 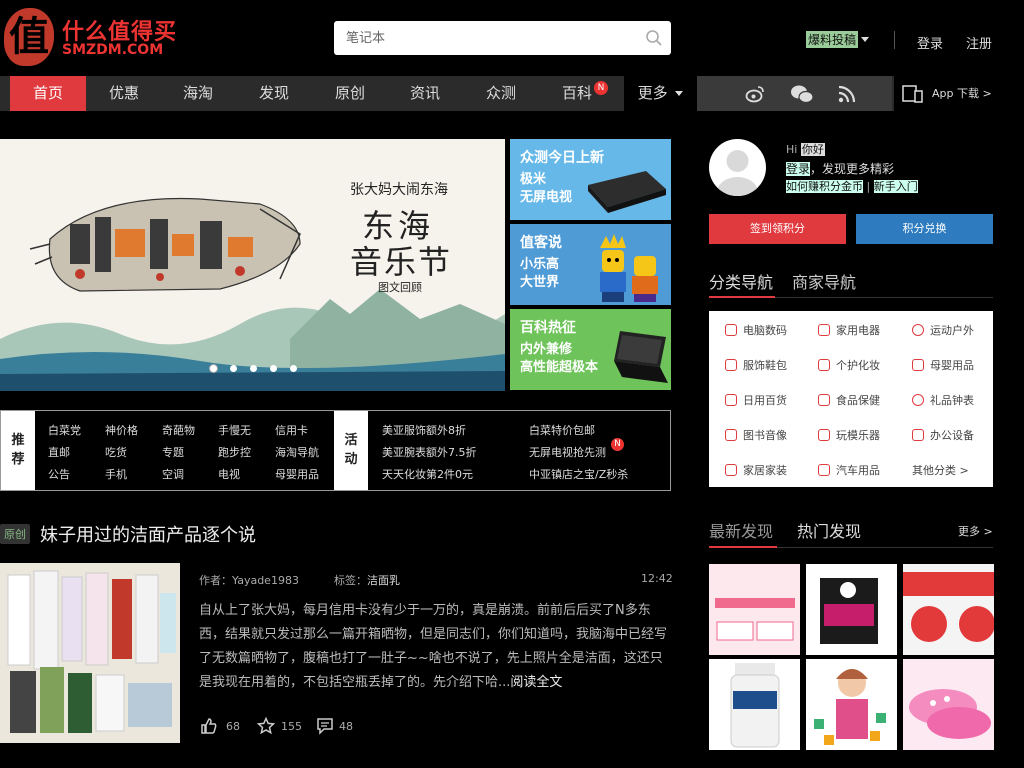 What do you see at coordinates (756, 331) in the screenshot?
I see `category-item: 电脑数码` at bounding box center [756, 331].